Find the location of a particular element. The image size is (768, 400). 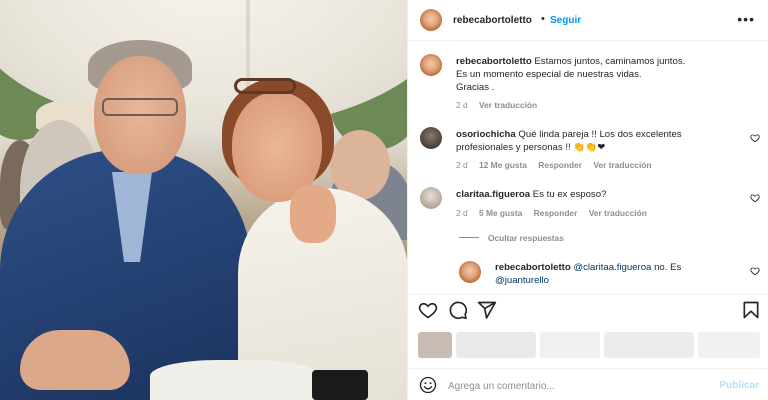

publish-button: Publicar is located at coordinates (739, 385).